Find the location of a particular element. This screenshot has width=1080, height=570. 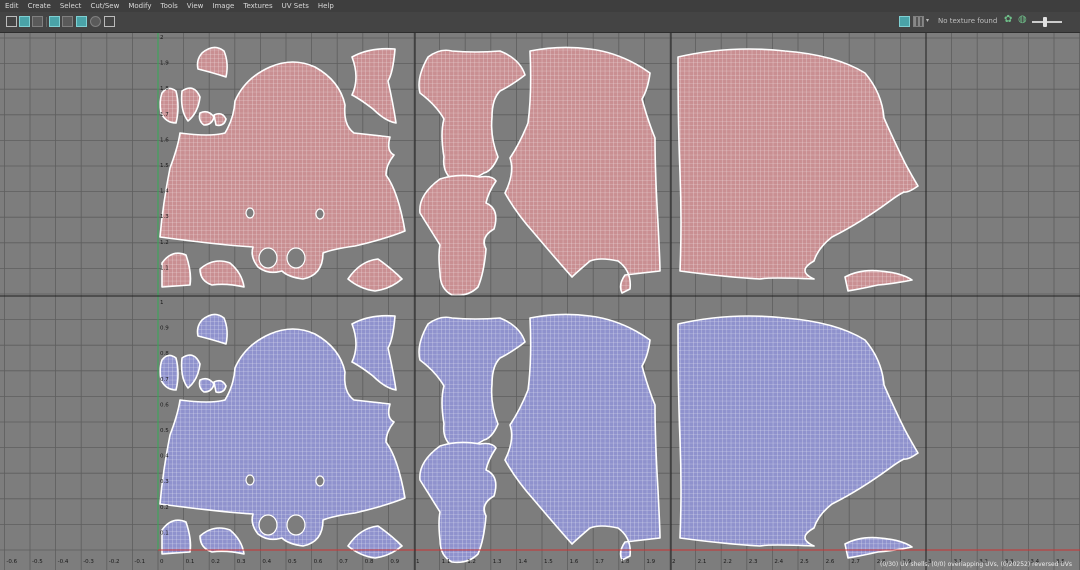

checker-grid-icon is located at coordinates (904, 21).